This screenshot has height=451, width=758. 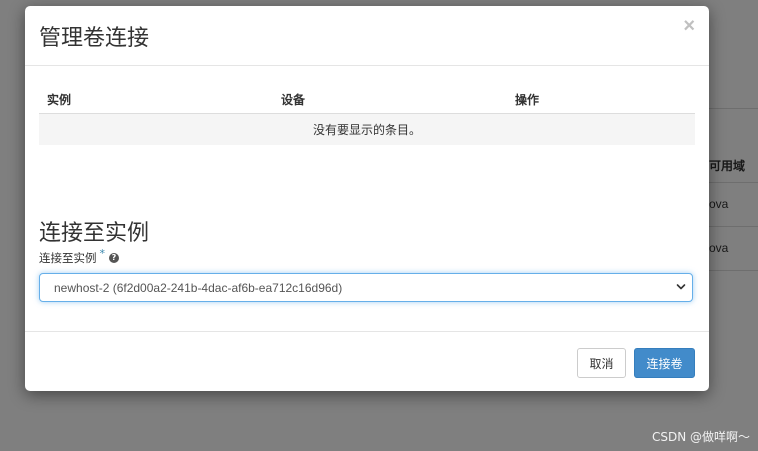 What do you see at coordinates (681, 287) in the screenshot?
I see `chevron-down-icon` at bounding box center [681, 287].